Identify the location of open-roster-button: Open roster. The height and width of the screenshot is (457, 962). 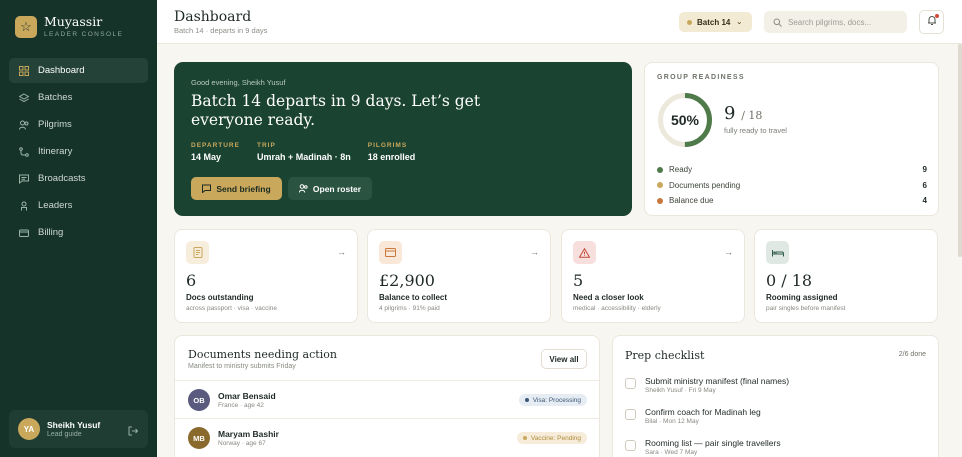
(330, 188).